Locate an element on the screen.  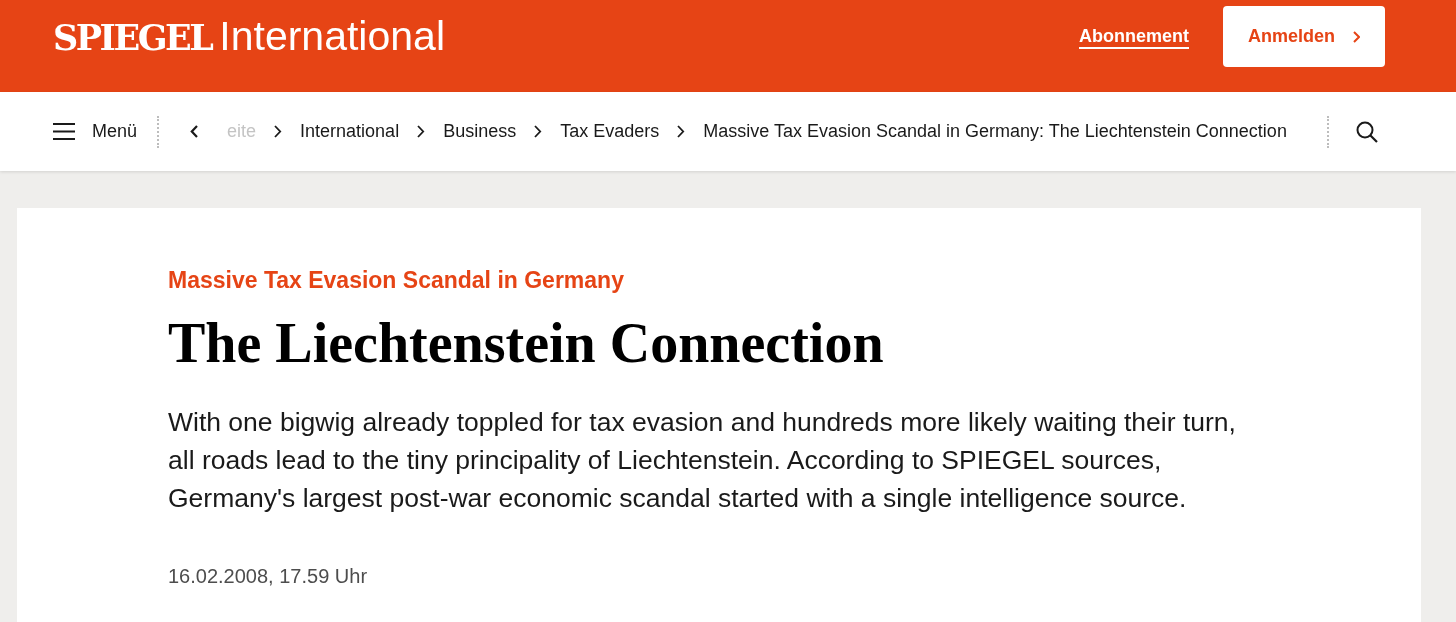
article-kicker: Massive Tax Evasion Scandal in Germany is located at coordinates (396, 280).